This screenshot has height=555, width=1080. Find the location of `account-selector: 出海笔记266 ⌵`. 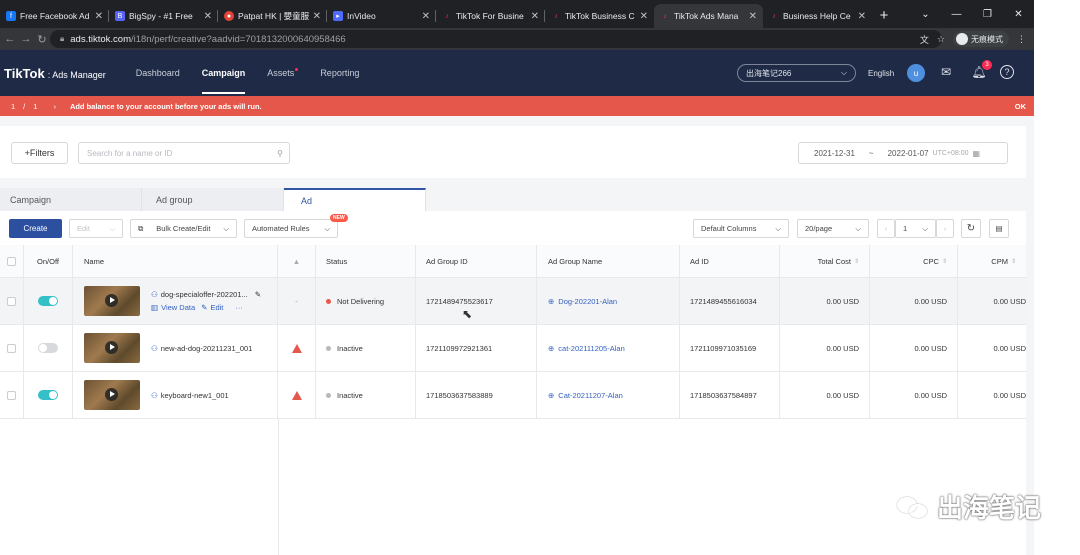

account-selector: 出海笔记266 ⌵ is located at coordinates (796, 73).